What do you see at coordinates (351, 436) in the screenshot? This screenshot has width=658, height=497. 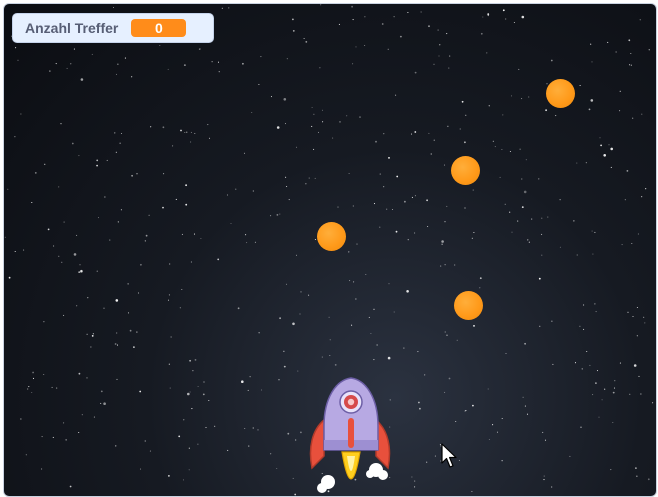 I see `rocket-sprite` at bounding box center [351, 436].